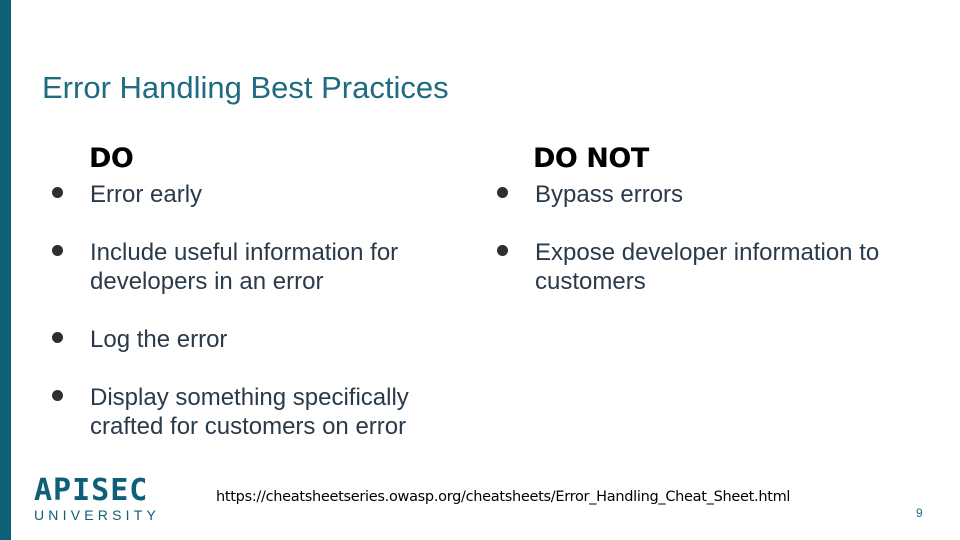  I want to click on left-accent-bar, so click(5, 270).